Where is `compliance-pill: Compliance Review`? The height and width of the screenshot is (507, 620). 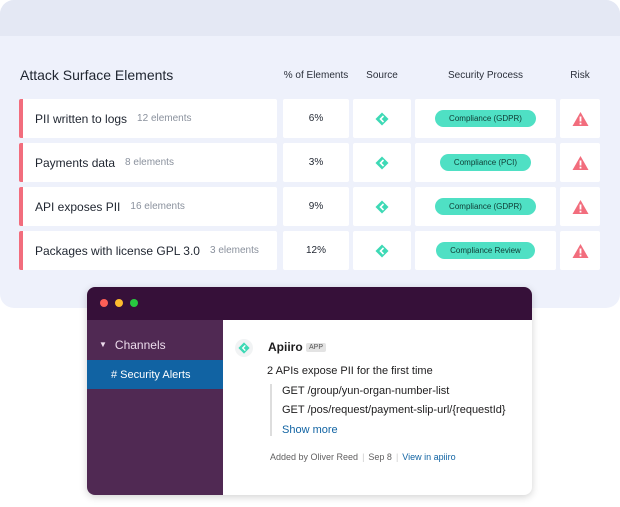 compliance-pill: Compliance Review is located at coordinates (485, 250).